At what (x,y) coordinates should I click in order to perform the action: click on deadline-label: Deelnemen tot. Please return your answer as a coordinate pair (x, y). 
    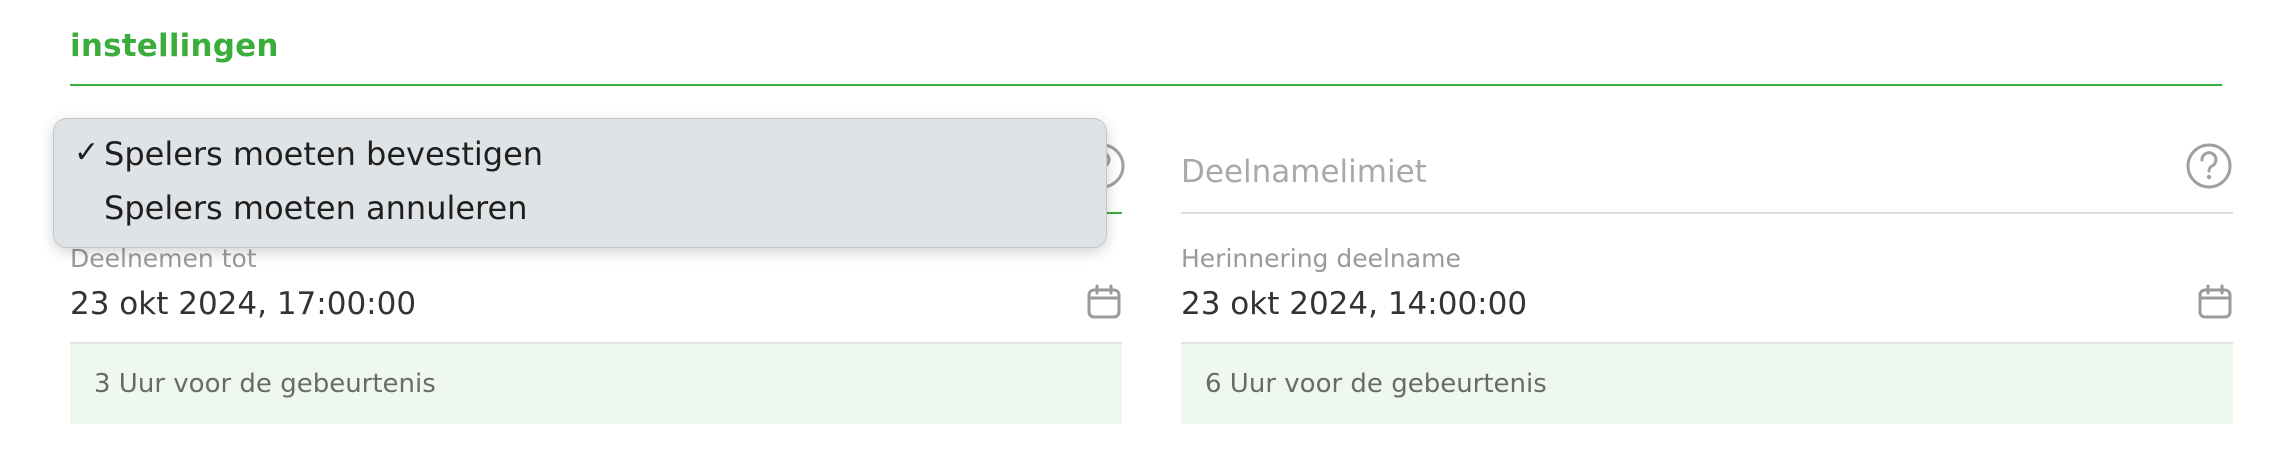
    Looking at the image, I should click on (163, 258).